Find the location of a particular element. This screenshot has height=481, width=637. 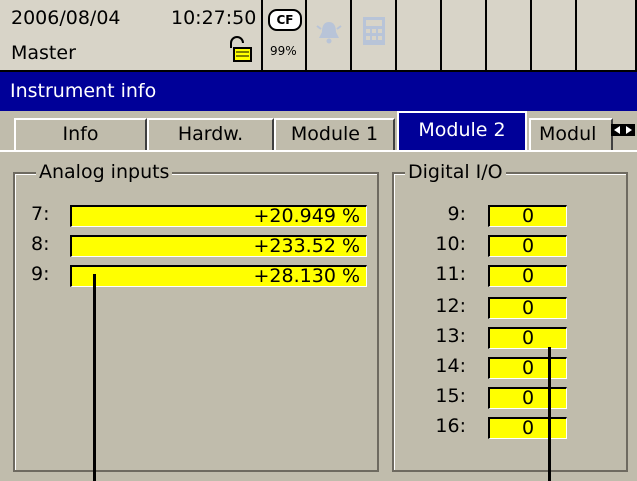

analog-channel-label: 9: is located at coordinates (40, 274).